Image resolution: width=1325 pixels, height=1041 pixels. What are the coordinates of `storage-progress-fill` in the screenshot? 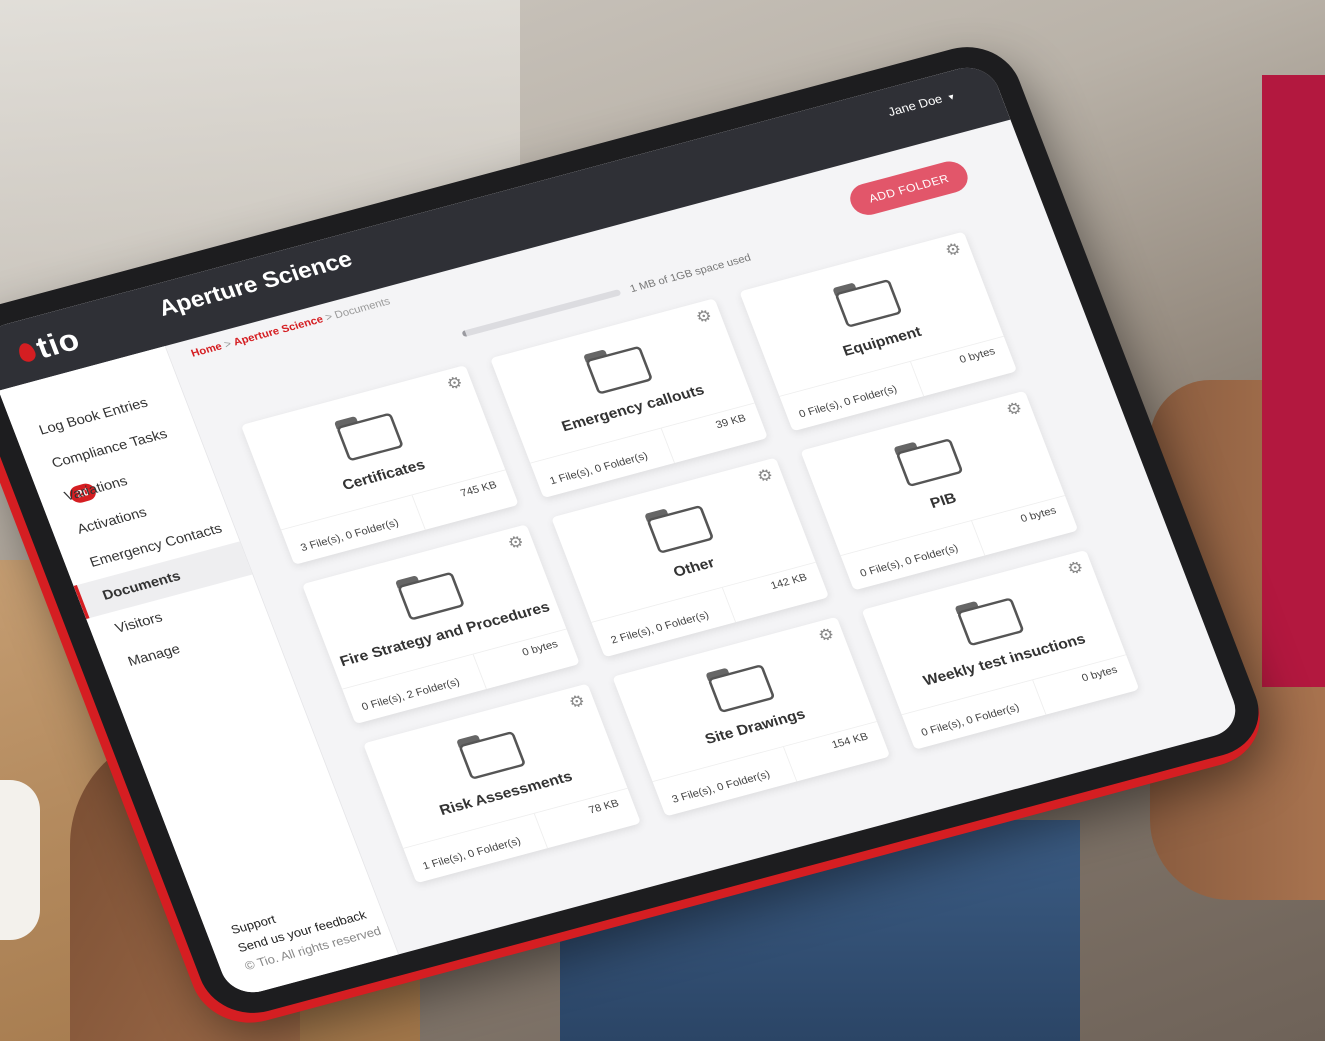 It's located at (464, 333).